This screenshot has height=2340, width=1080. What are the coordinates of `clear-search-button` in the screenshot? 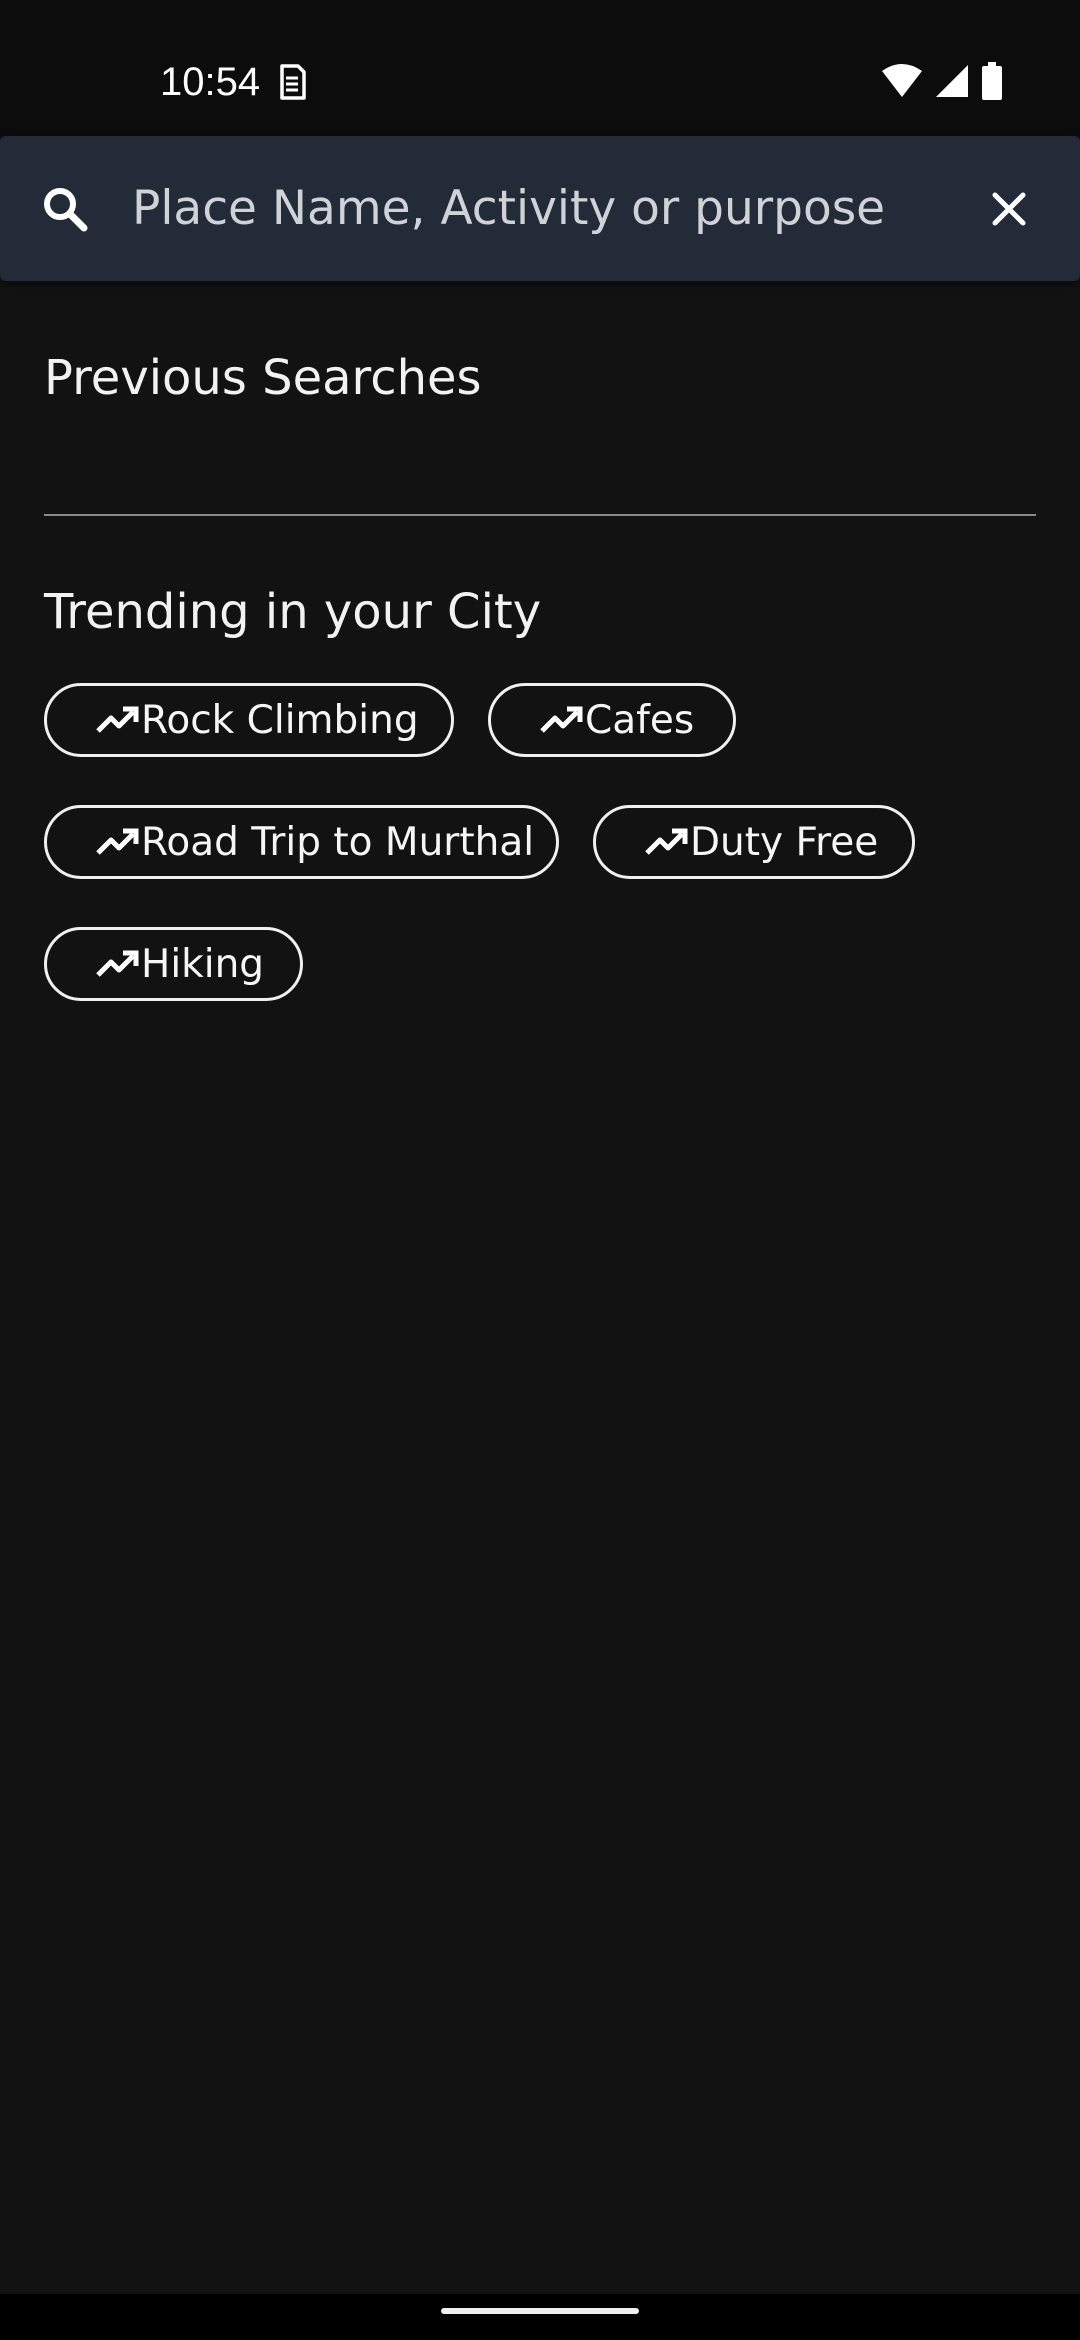 It's located at (1009, 209).